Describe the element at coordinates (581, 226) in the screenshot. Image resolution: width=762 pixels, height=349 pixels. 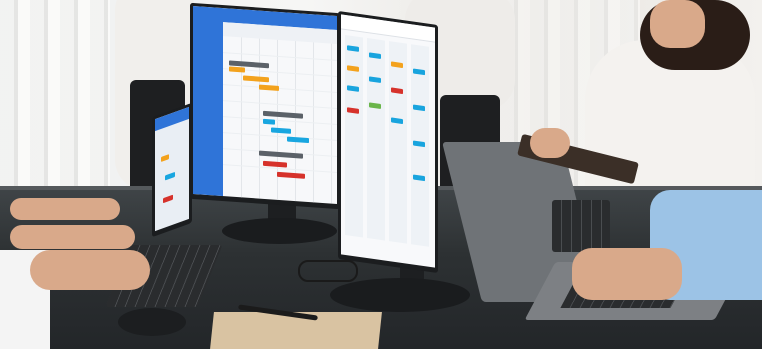
I see `back-keyboard` at that location.